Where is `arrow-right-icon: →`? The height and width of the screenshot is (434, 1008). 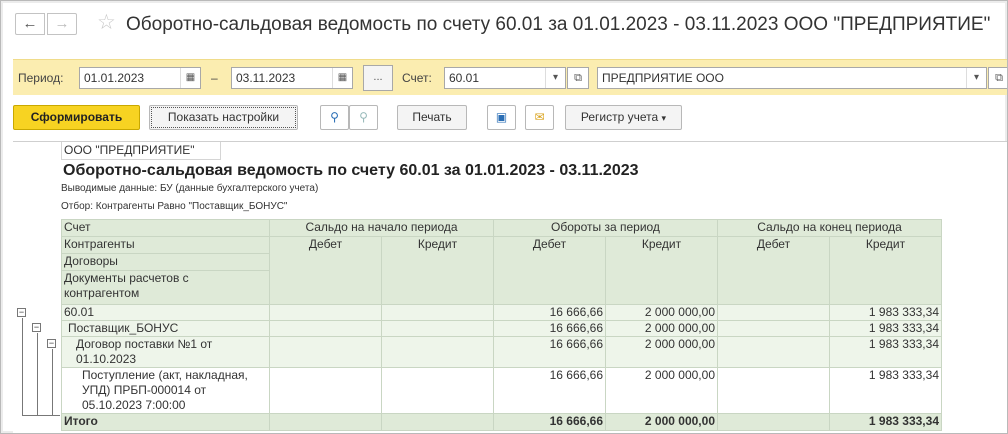 arrow-right-icon: → is located at coordinates (62, 23).